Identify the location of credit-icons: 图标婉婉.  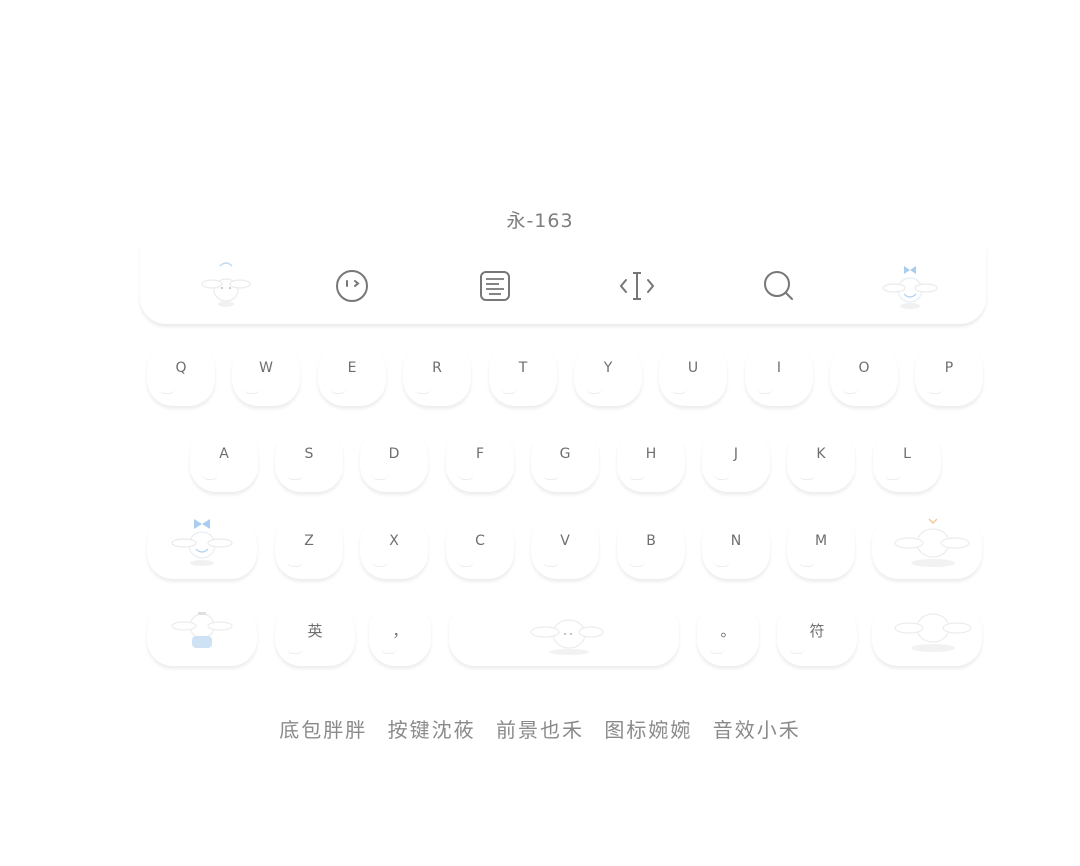
(648, 730).